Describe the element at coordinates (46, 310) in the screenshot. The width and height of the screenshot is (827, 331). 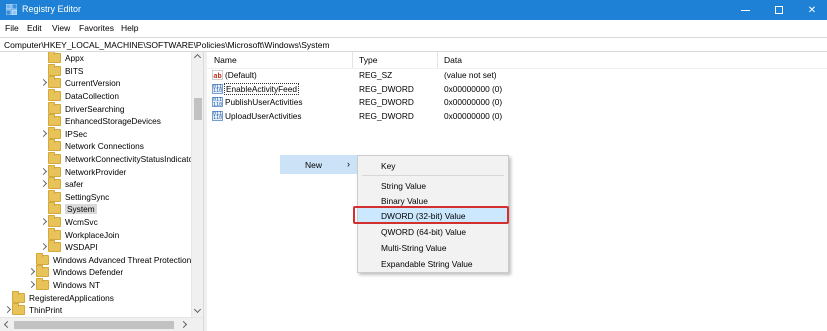
I see `tree-item-label: ThinPrint` at that location.